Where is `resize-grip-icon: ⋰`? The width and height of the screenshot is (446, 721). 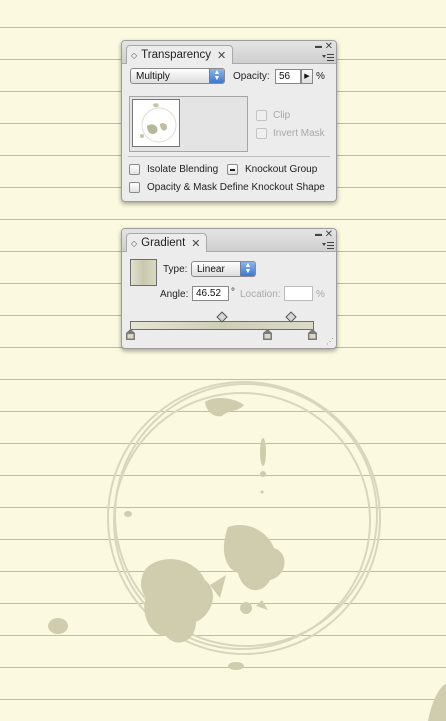 resize-grip-icon: ⋰ is located at coordinates (330, 341).